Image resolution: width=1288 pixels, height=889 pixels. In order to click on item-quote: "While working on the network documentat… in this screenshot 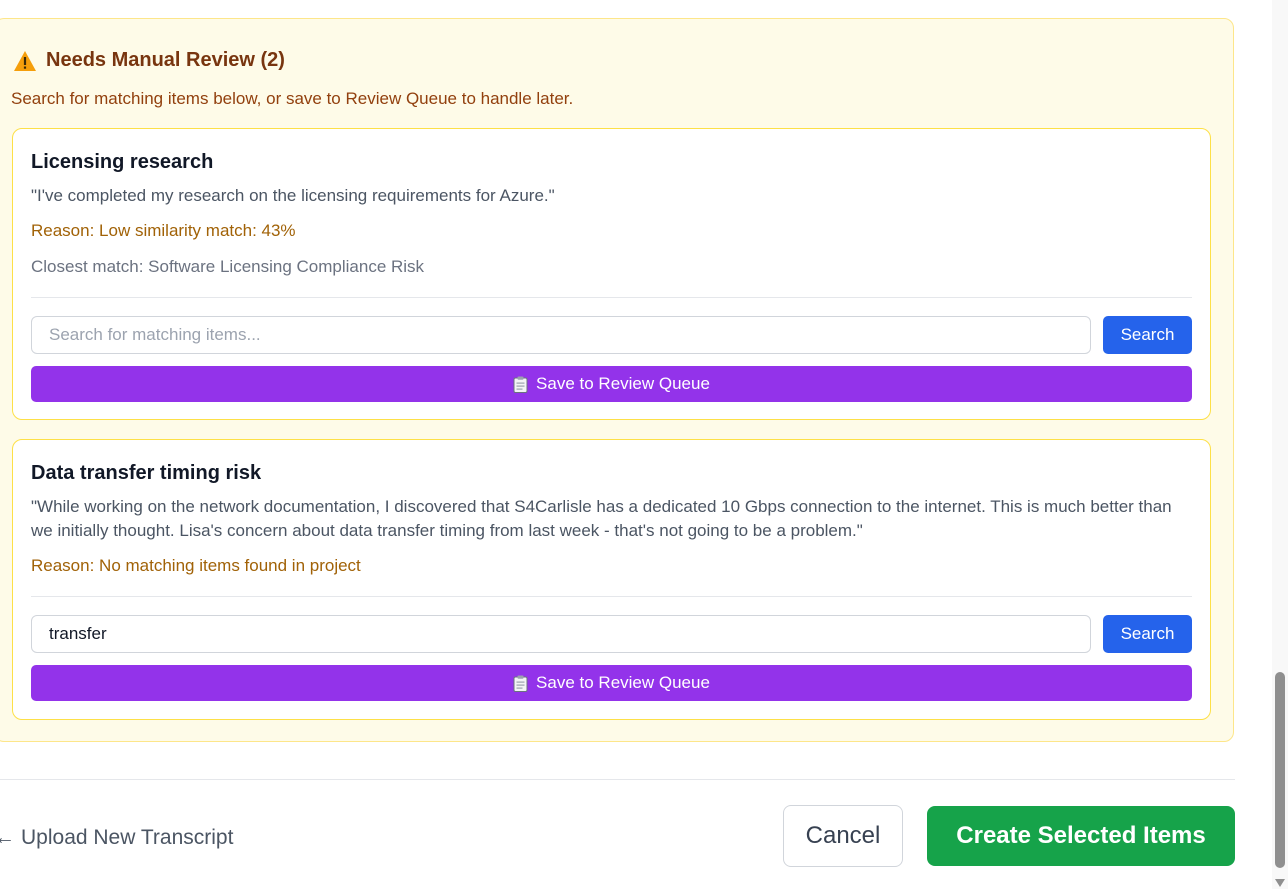, I will do `click(601, 518)`.